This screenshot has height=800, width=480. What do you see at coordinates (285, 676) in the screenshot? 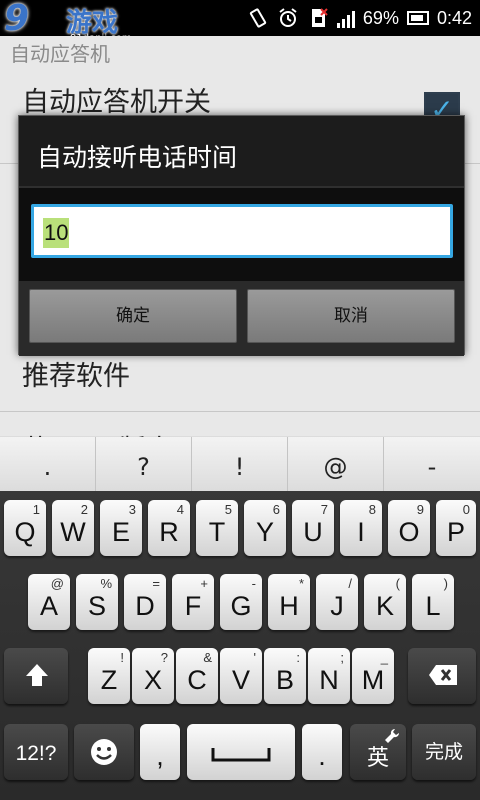
I see `key-b: :B` at bounding box center [285, 676].